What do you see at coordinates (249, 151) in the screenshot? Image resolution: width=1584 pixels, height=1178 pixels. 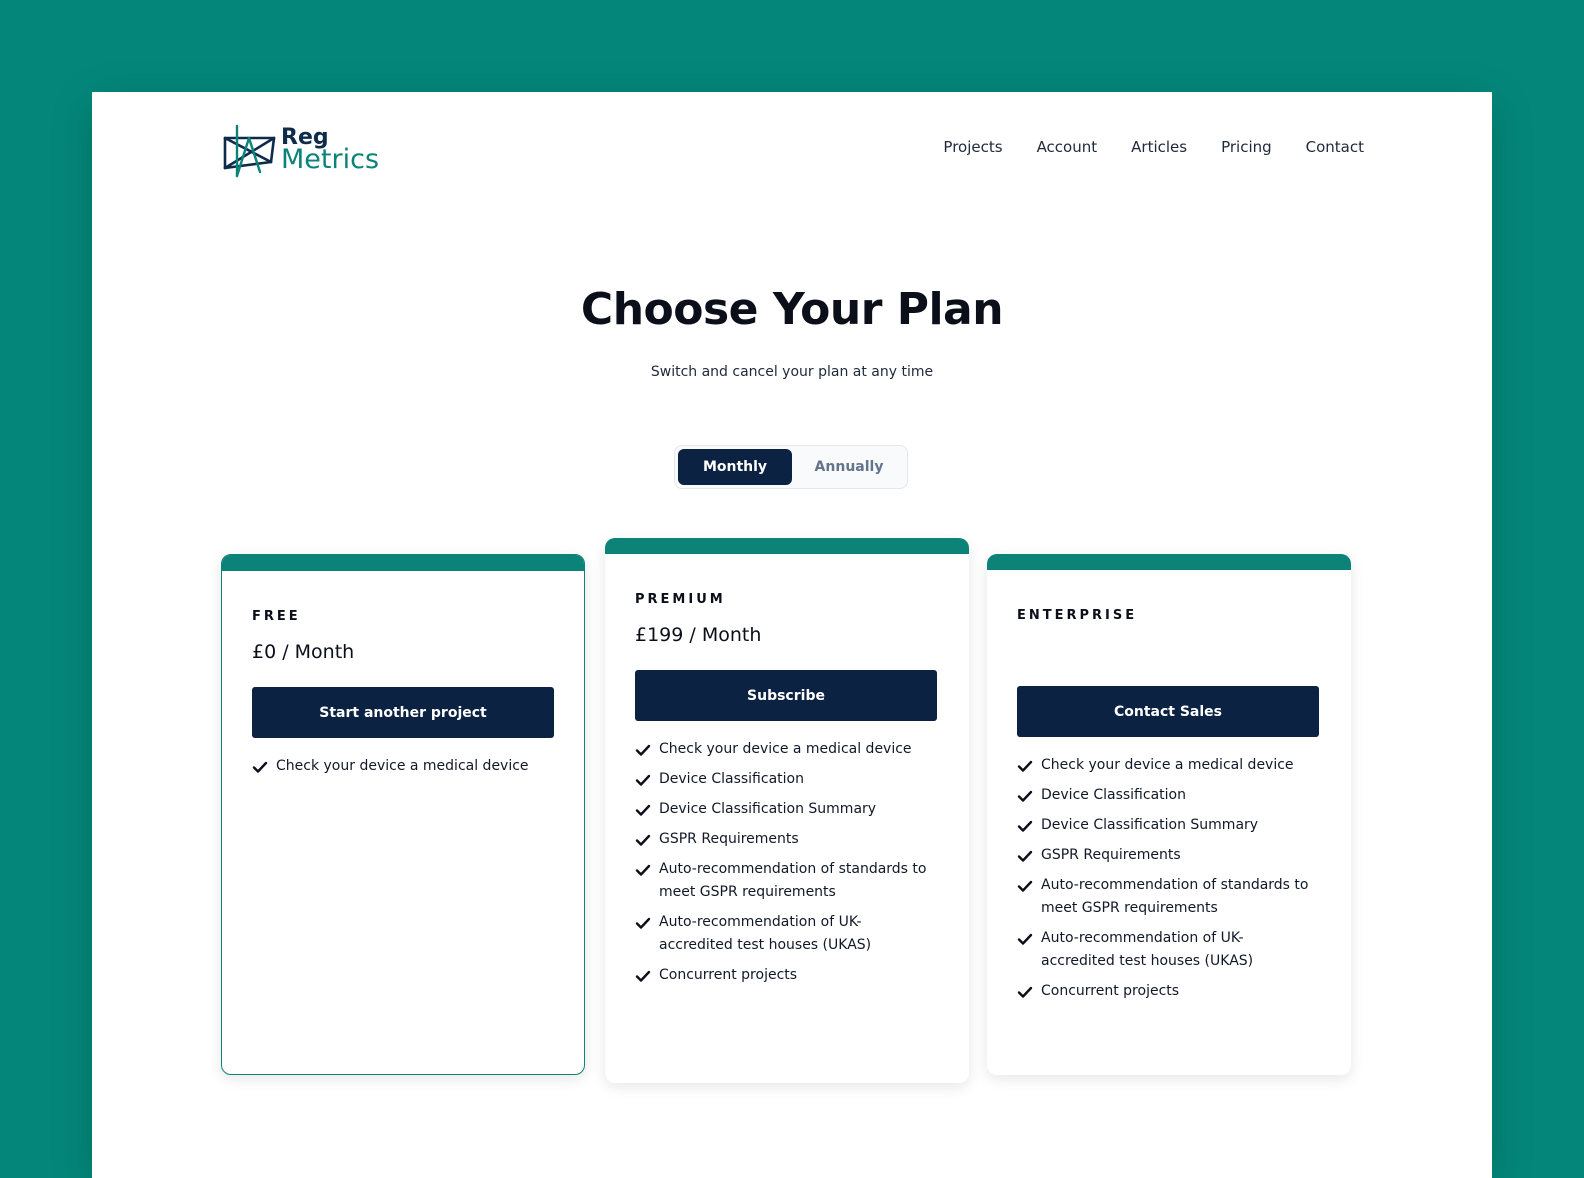 I see `logo-mark-icon` at bounding box center [249, 151].